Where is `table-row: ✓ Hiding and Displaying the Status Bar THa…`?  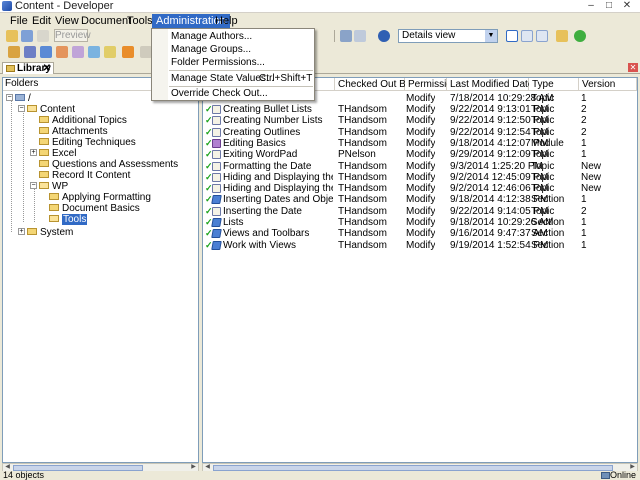
table-row: ✓ Hiding and Displaying the Status Bar THa… is located at coordinates (420, 188).